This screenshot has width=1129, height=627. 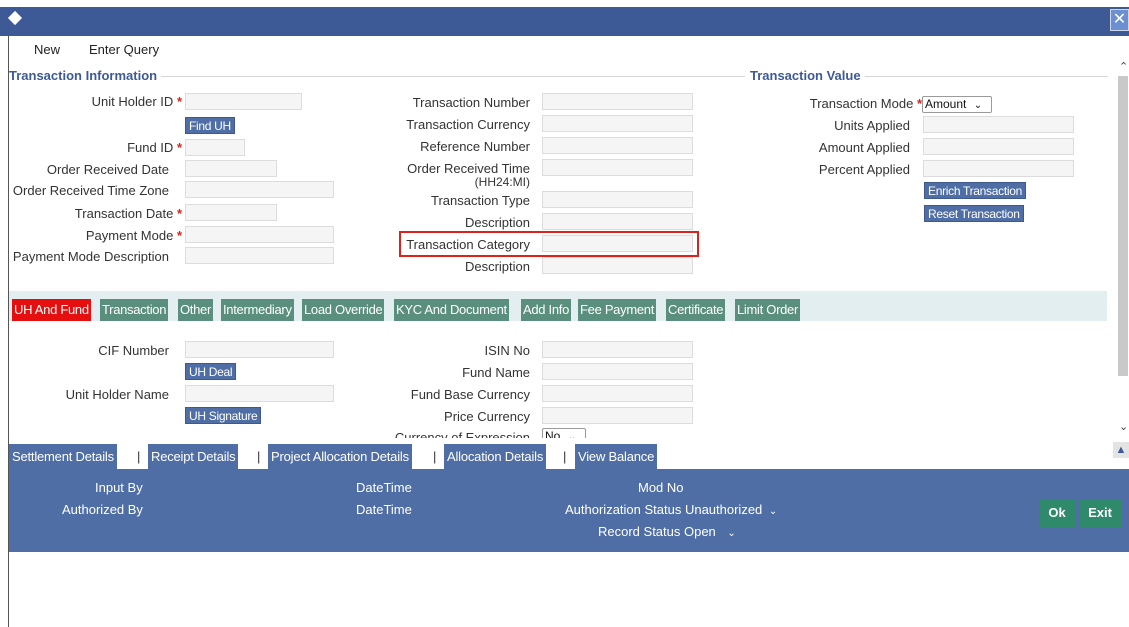 I want to click on section-divider, so click(x=452, y=76).